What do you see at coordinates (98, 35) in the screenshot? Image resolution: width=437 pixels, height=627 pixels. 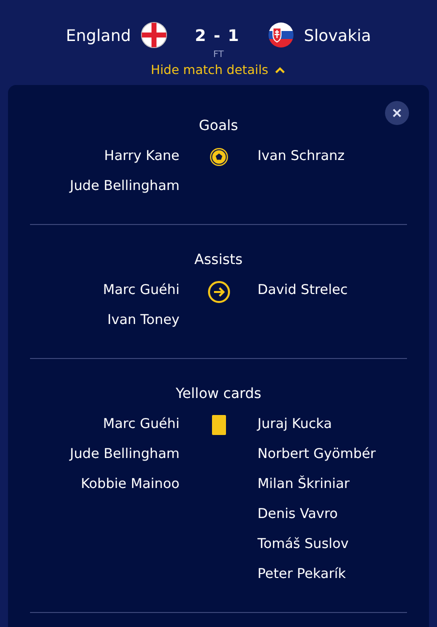 I see `team-name: England` at bounding box center [98, 35].